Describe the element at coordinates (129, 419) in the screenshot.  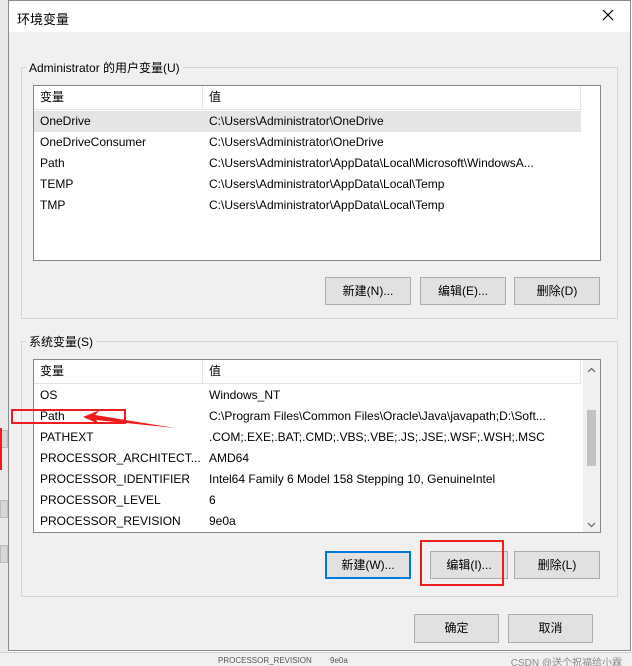
I see `annotation-arrow` at that location.